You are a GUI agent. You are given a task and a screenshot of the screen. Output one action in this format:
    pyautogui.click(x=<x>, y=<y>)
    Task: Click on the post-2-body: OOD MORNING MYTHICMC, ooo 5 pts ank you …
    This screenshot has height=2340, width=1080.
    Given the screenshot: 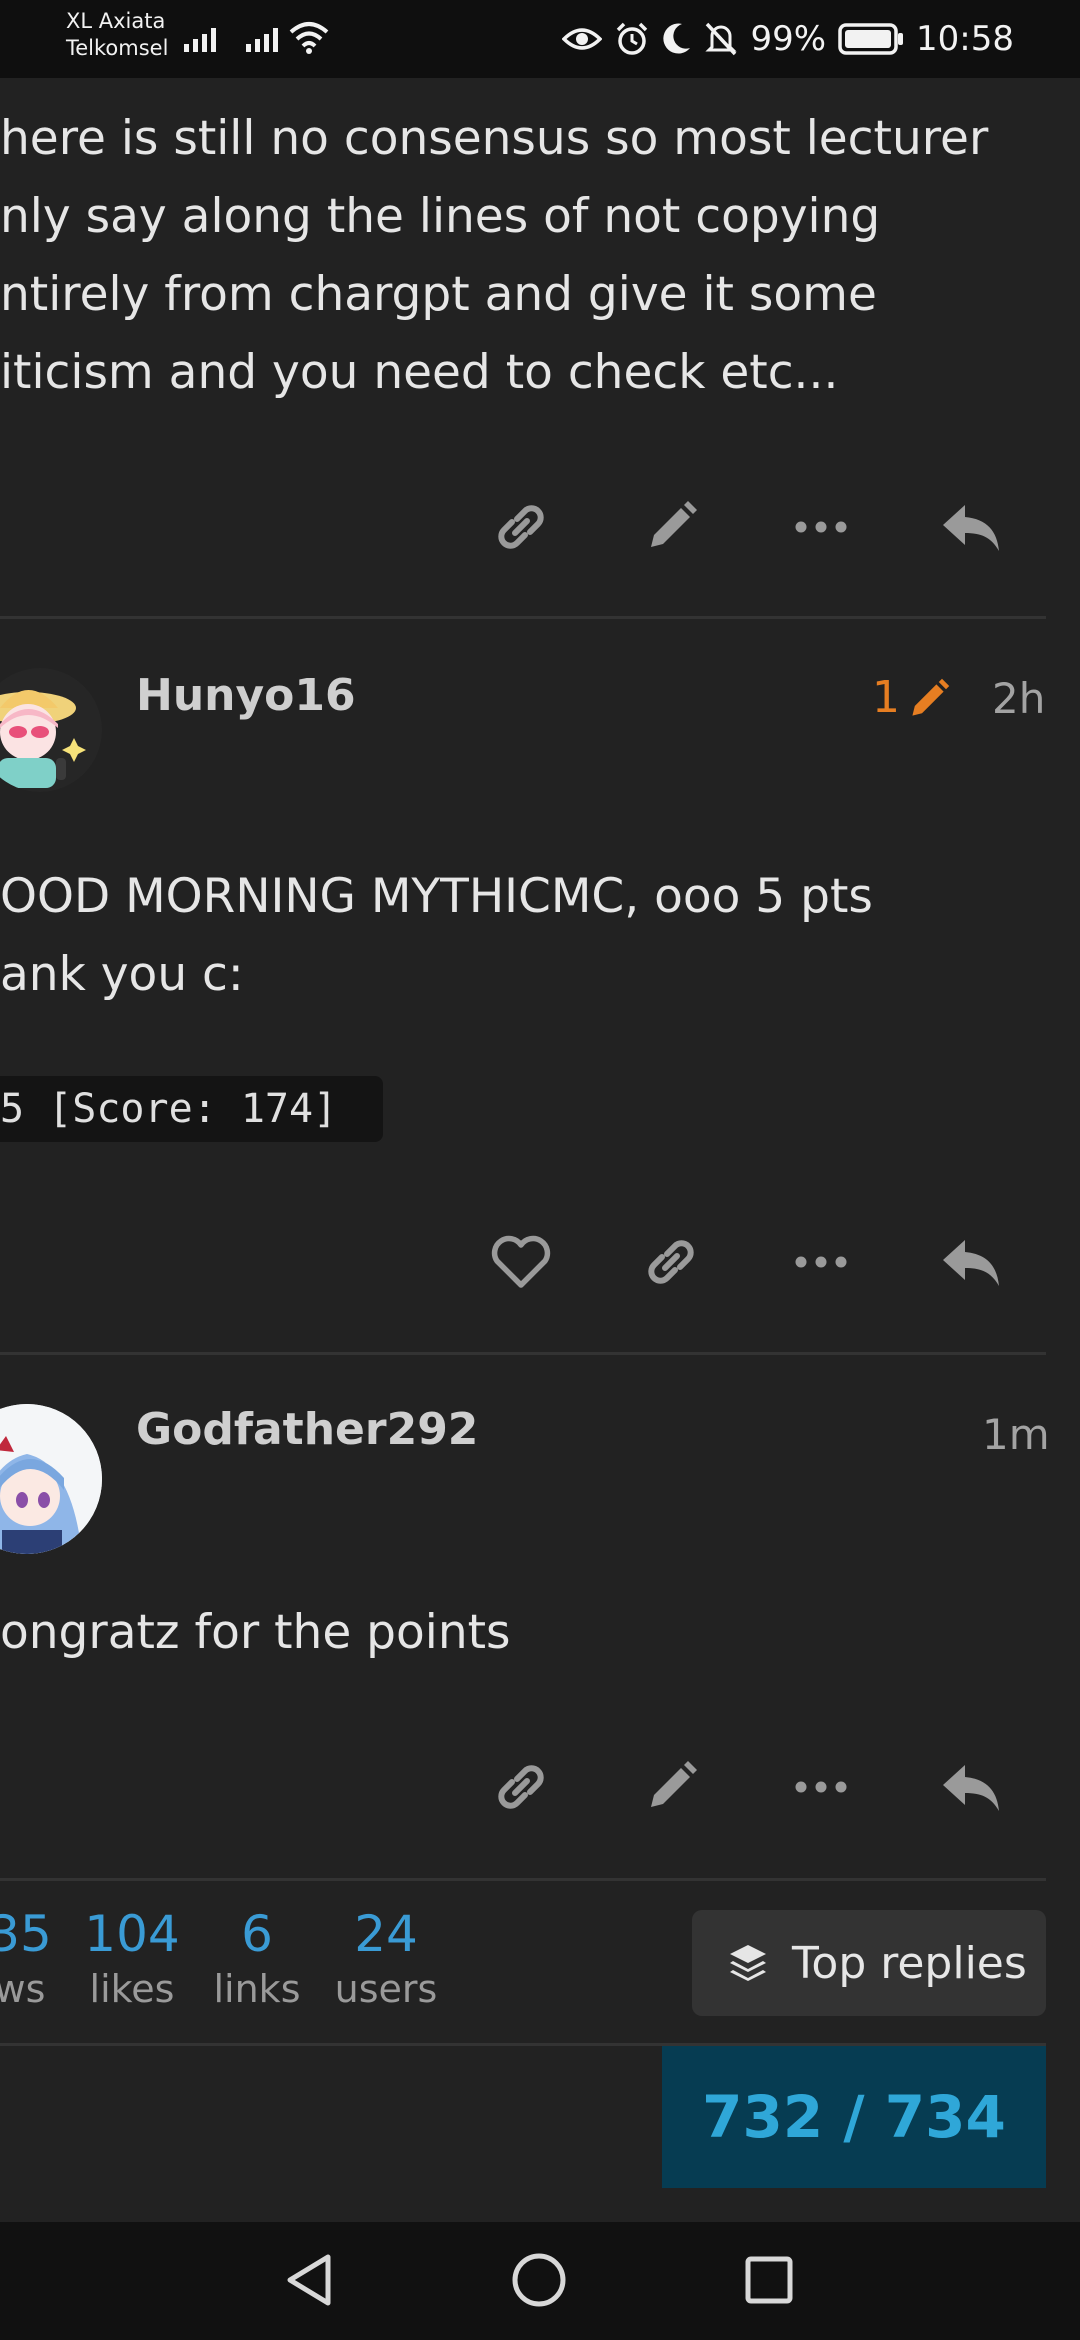 What is the action you would take?
    pyautogui.click(x=436, y=936)
    